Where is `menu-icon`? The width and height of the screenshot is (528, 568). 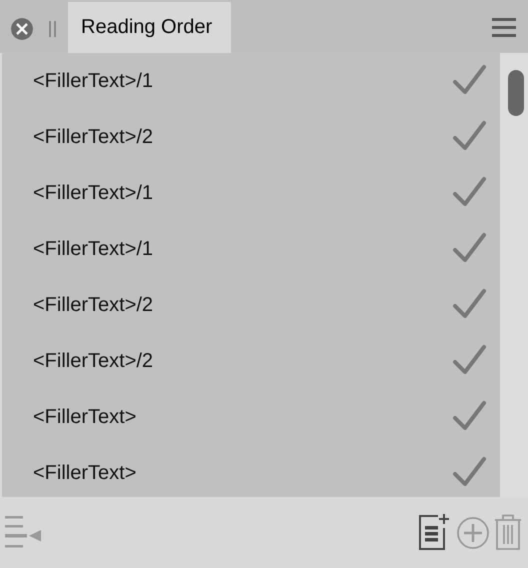 menu-icon is located at coordinates (504, 28).